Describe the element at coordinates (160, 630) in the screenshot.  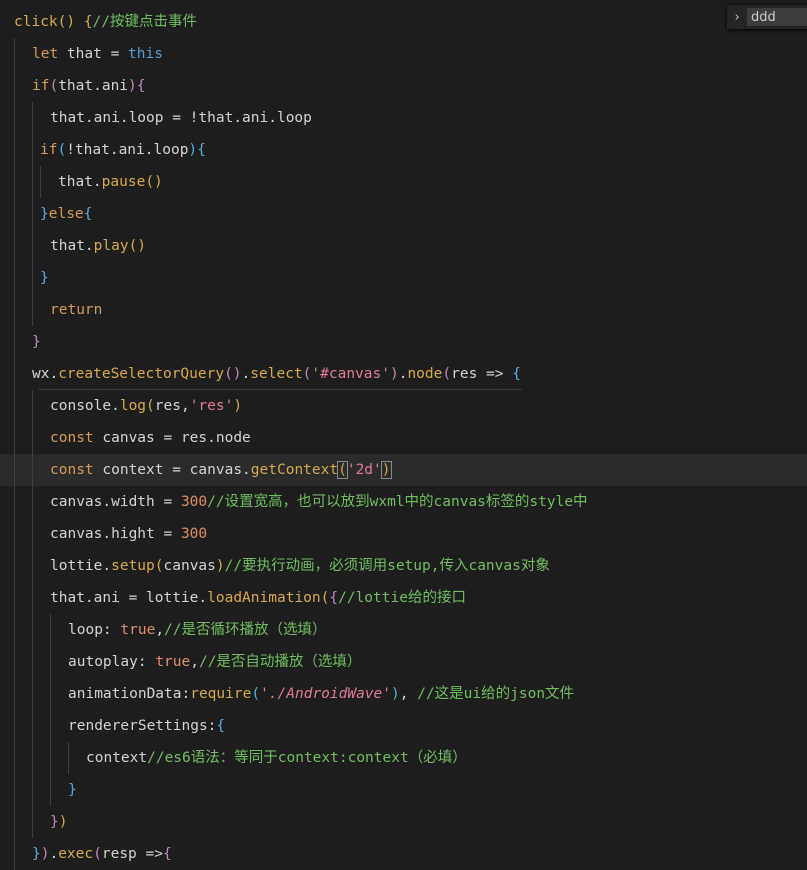
I see `code-token: ,` at that location.